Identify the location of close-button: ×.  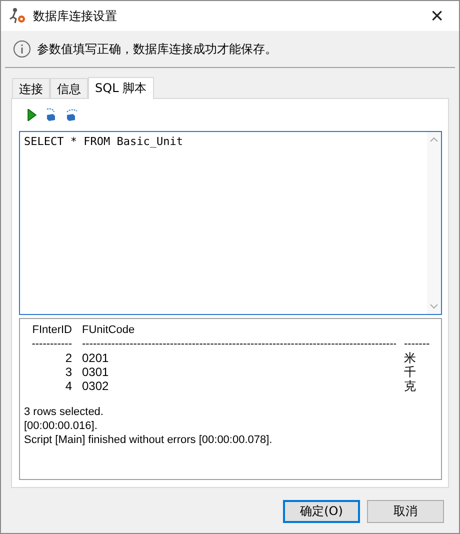
(437, 16).